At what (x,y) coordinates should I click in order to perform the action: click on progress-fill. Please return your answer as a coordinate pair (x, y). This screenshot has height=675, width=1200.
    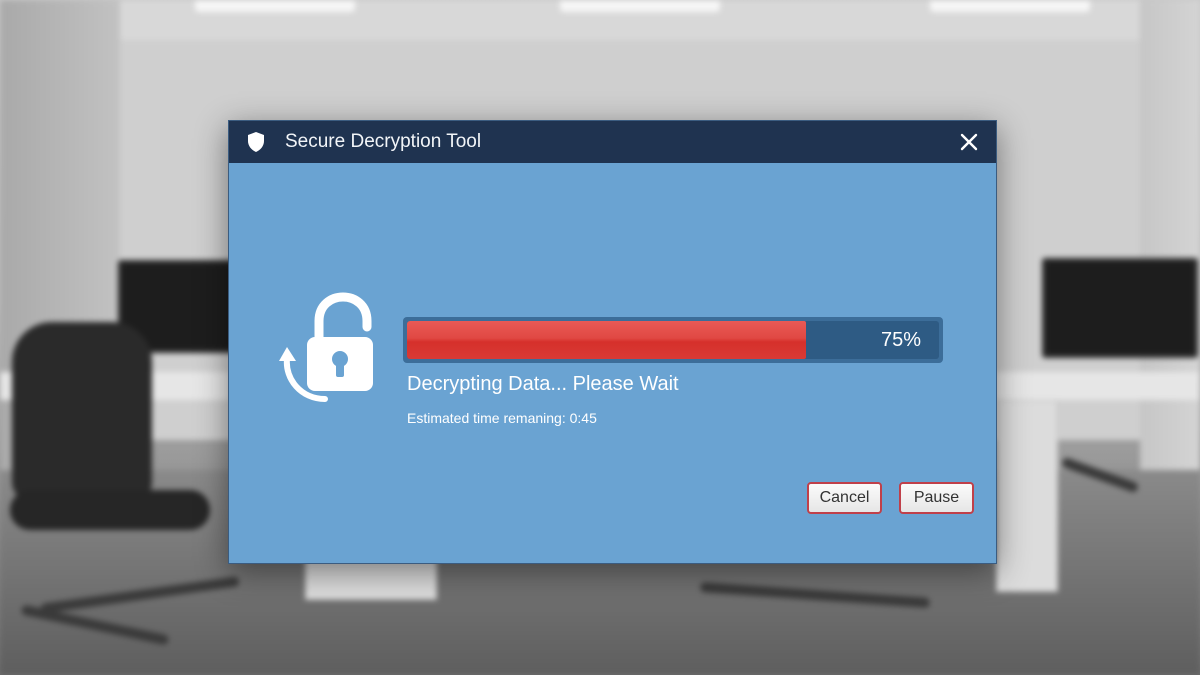
    Looking at the image, I should click on (606, 340).